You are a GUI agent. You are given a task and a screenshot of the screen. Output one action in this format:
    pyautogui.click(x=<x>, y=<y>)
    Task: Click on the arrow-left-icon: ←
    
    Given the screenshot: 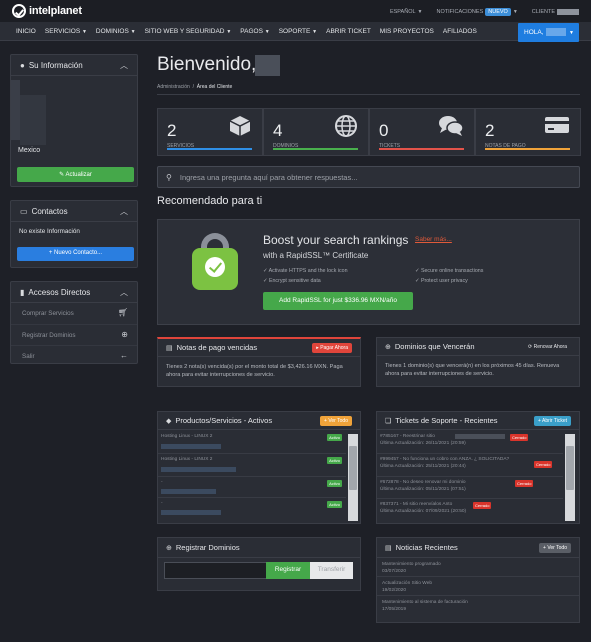 What is the action you would take?
    pyautogui.click(x=124, y=355)
    